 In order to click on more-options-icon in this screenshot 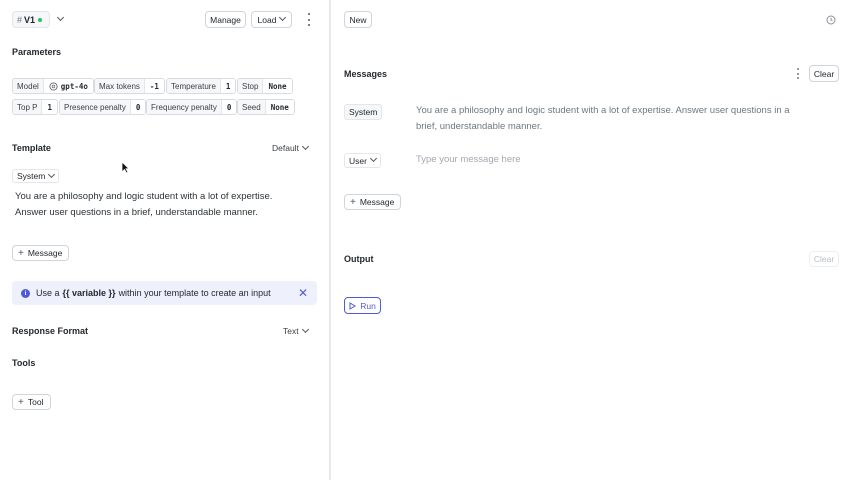, I will do `click(309, 19)`.